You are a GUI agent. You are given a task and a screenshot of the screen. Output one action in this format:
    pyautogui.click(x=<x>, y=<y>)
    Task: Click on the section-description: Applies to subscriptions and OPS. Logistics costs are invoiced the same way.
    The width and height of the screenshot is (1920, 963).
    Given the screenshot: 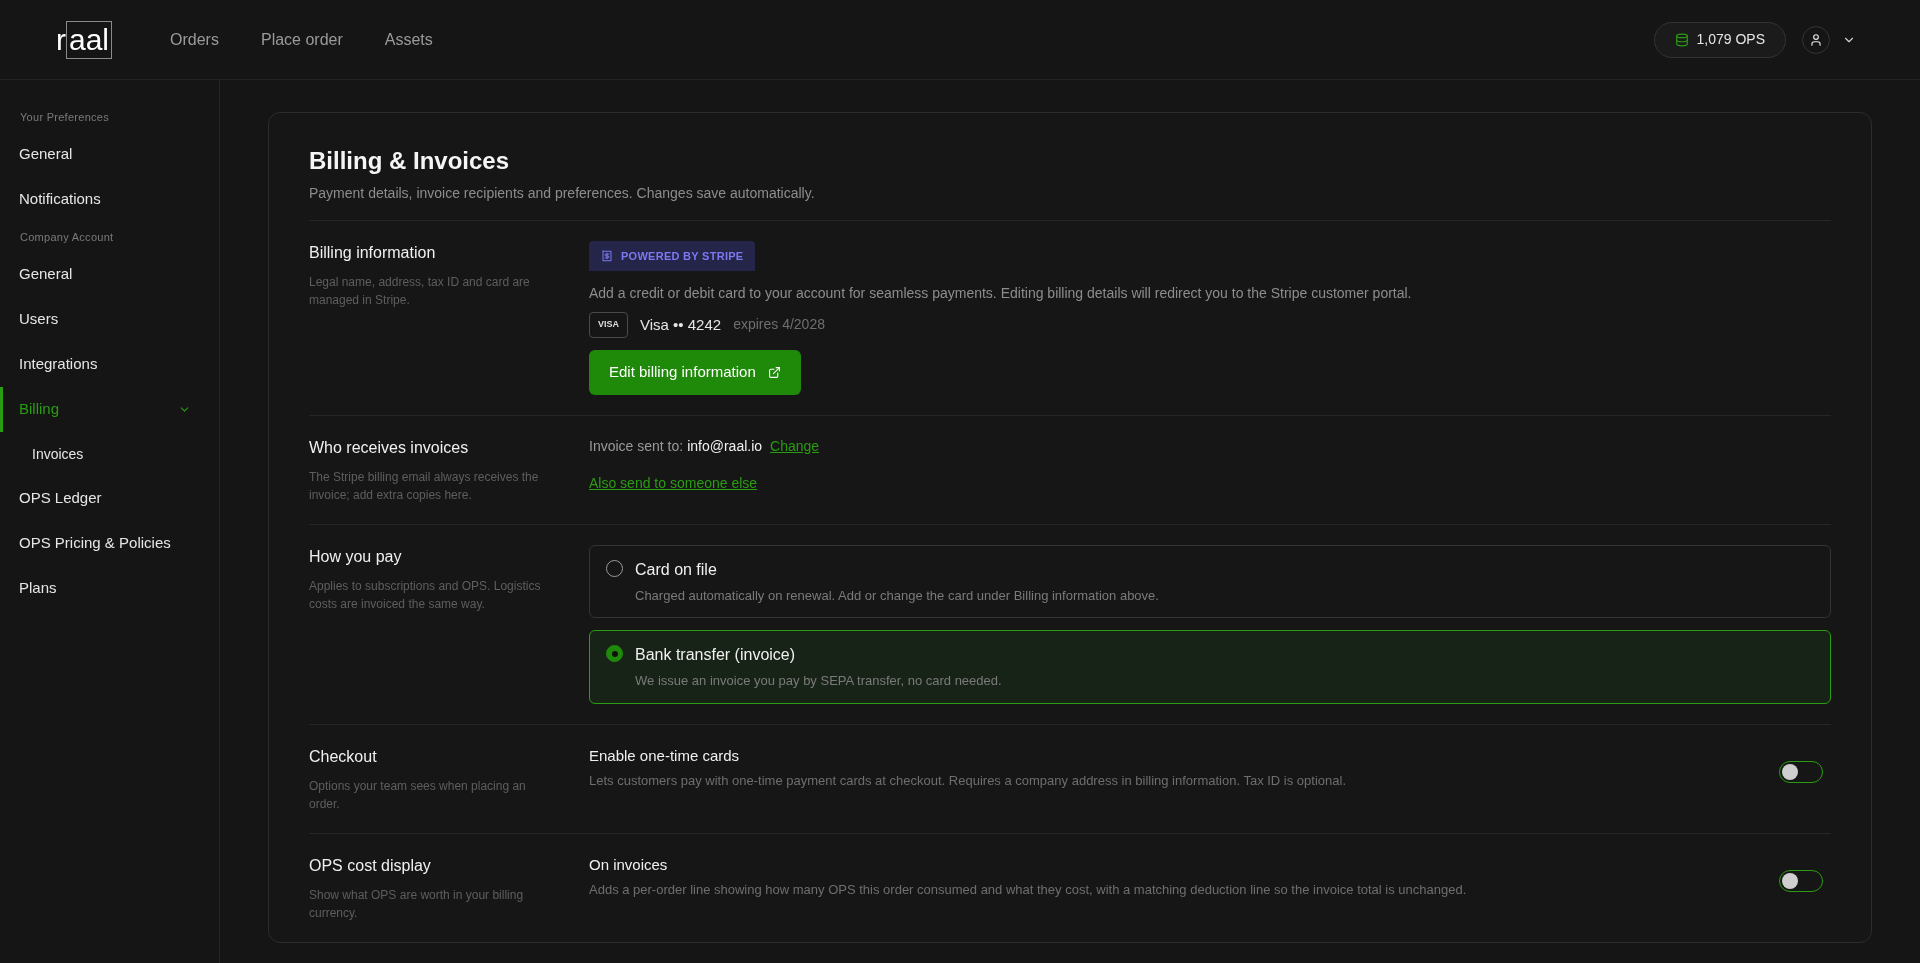 What is the action you would take?
    pyautogui.click(x=425, y=595)
    